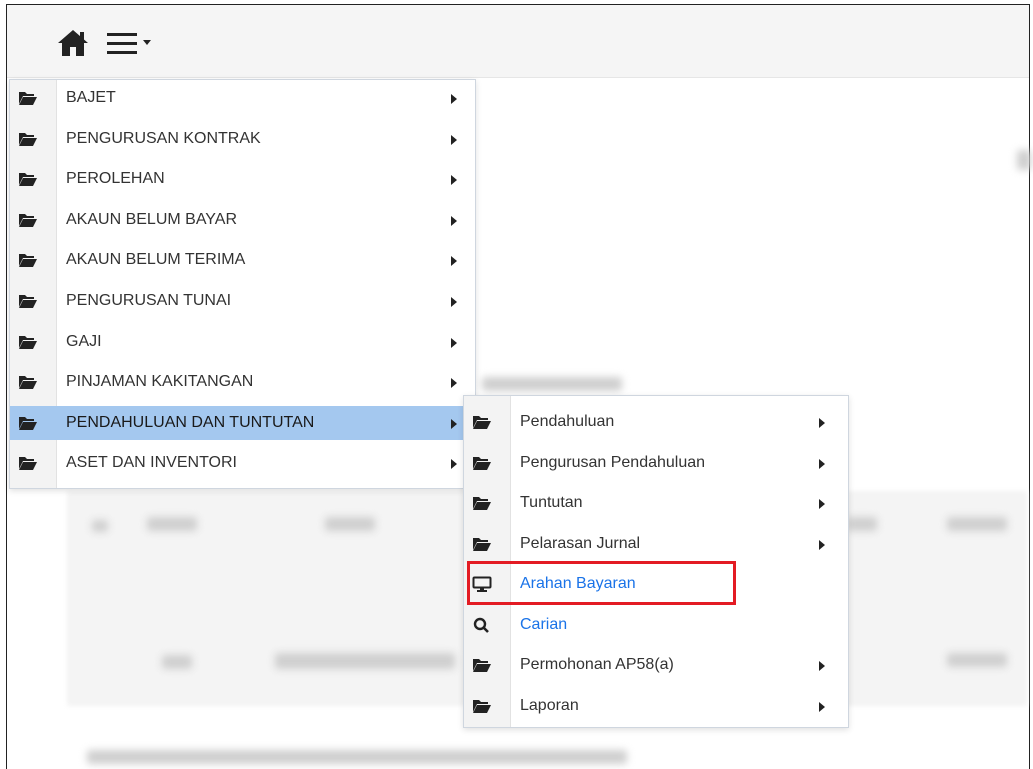  Describe the element at coordinates (242, 179) in the screenshot. I see `main_menu-item-perolehan: PEROLEHAN` at that location.